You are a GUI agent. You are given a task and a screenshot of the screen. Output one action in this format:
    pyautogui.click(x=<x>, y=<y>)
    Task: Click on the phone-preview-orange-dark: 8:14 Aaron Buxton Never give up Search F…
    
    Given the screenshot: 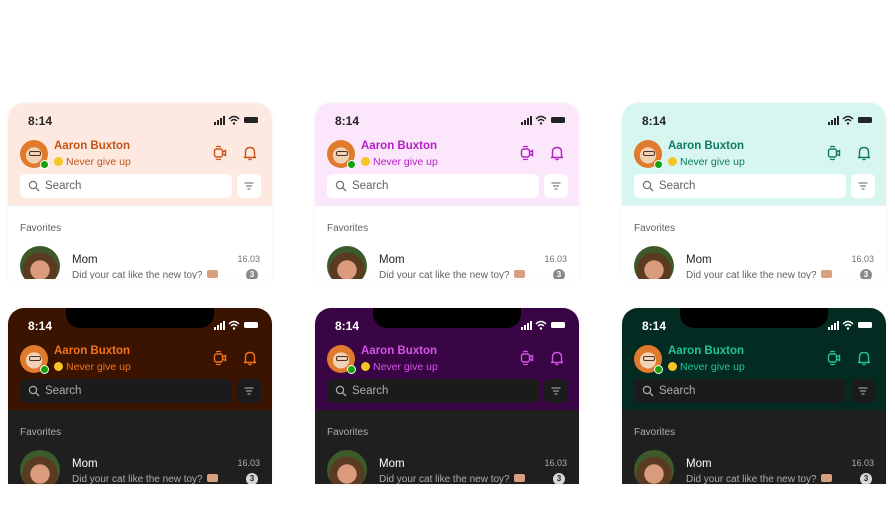 What is the action you would take?
    pyautogui.click(x=140, y=396)
    